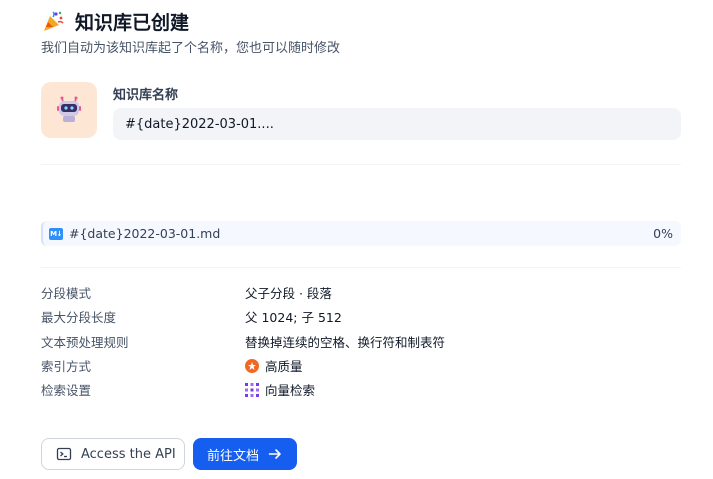  Describe the element at coordinates (252, 389) in the screenshot. I see `vector-grid-icon` at that location.